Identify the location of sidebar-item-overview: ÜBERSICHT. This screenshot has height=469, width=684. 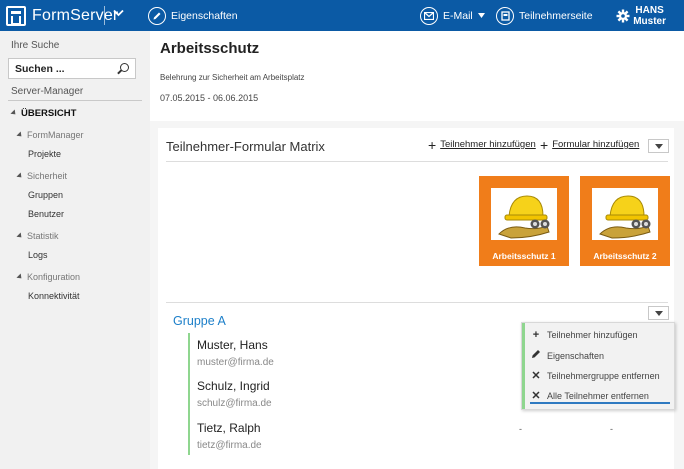
(43, 113).